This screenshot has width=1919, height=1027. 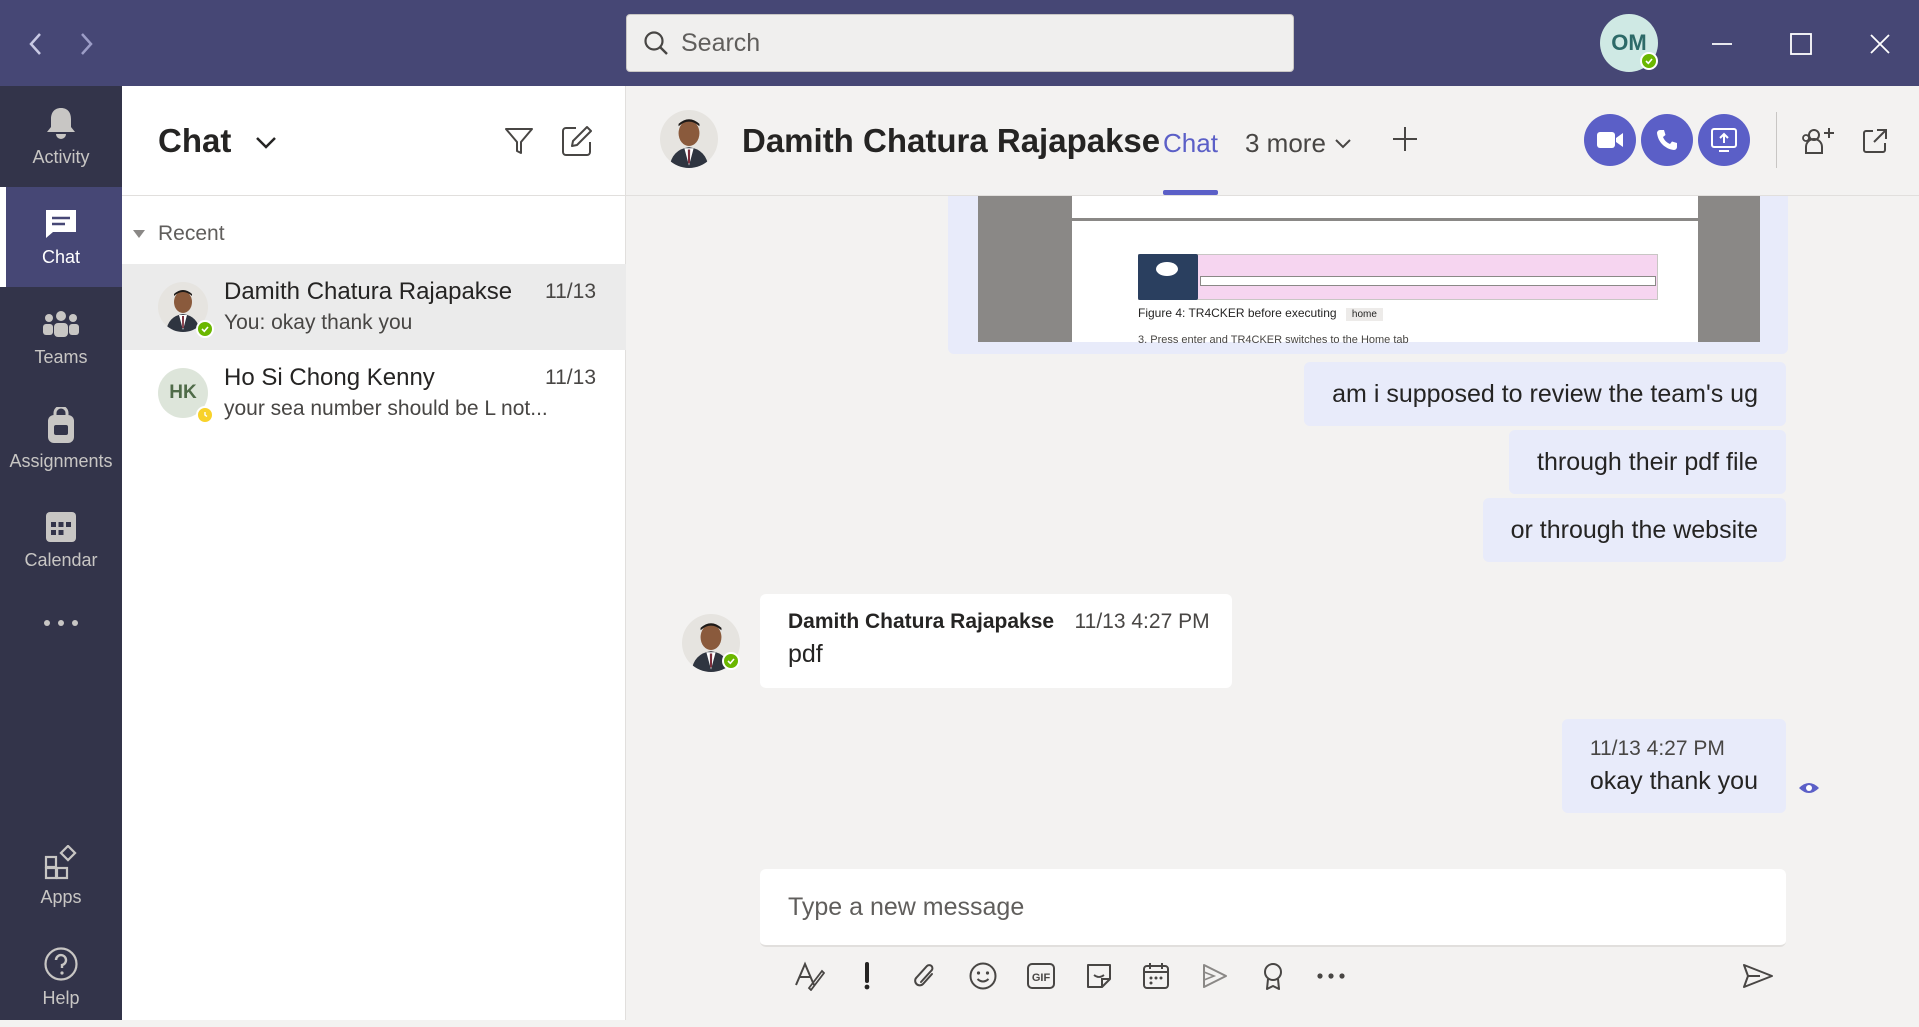 I want to click on praise-button, so click(x=1273, y=976).